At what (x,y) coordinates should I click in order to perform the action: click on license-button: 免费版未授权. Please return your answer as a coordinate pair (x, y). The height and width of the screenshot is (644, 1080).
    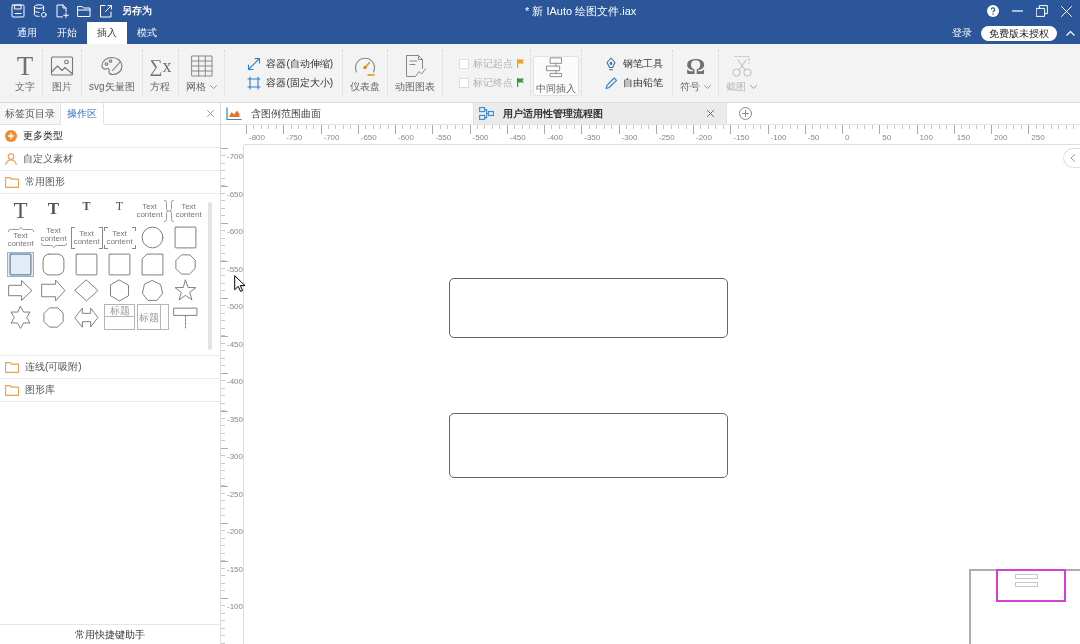
    Looking at the image, I should click on (1019, 33).